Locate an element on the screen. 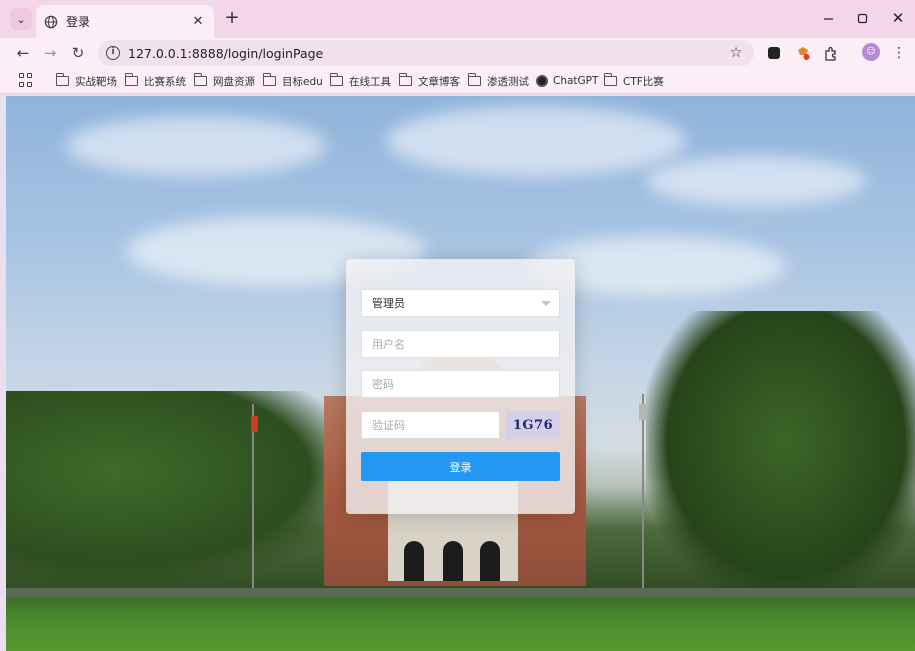 The width and height of the screenshot is (915, 651). password-input: 密码 is located at coordinates (460, 384).